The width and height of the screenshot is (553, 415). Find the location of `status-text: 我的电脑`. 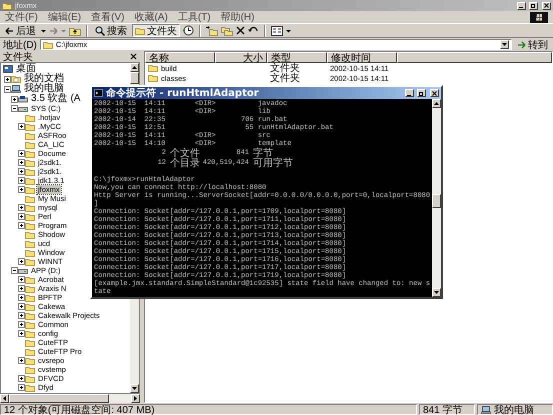

status-text: 我的电脑 is located at coordinates (514, 409).